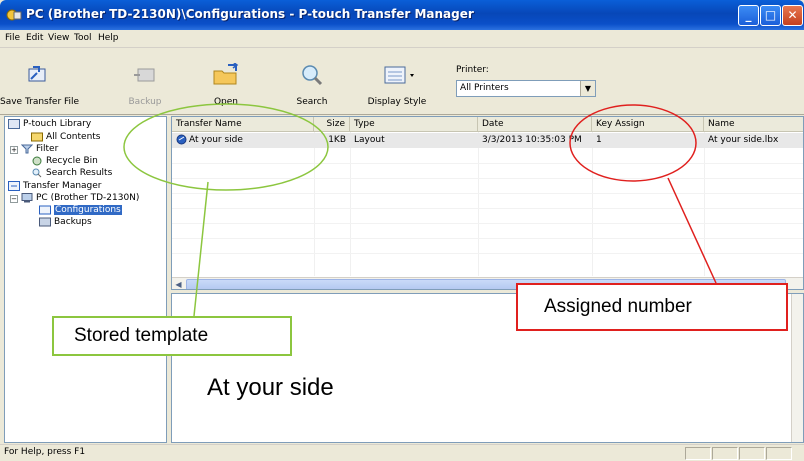 The height and width of the screenshot is (461, 804). I want to click on save-transfer-file-button: Save Transfer File, so click(40, 81).